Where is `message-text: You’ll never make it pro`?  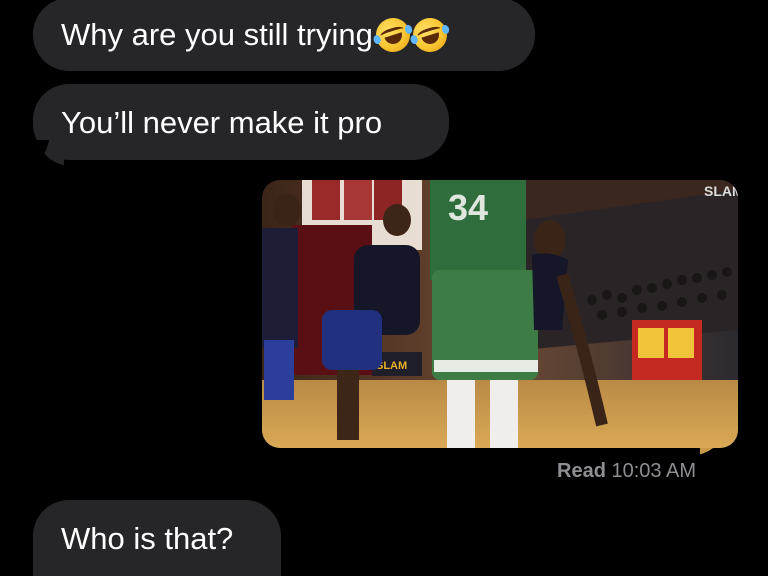 message-text: You’ll never make it pro is located at coordinates (222, 122).